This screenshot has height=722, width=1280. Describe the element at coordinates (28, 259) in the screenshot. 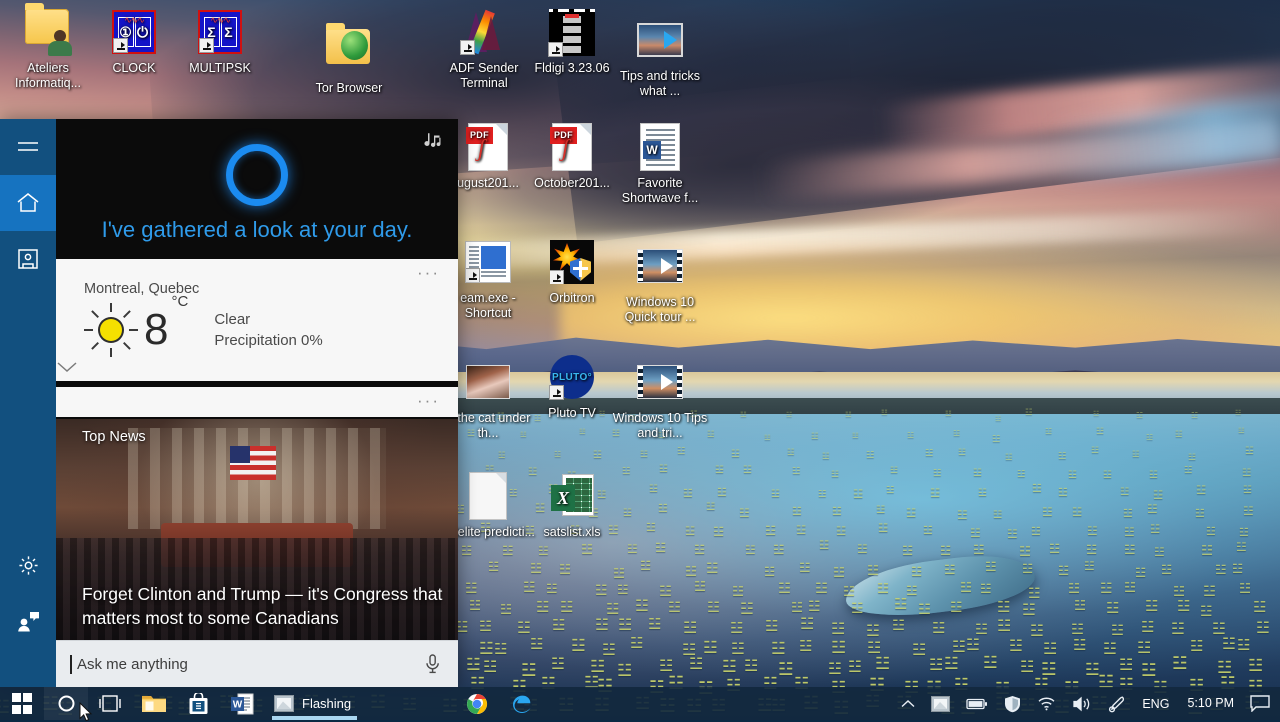

I see `sidebar-item-notebook` at that location.